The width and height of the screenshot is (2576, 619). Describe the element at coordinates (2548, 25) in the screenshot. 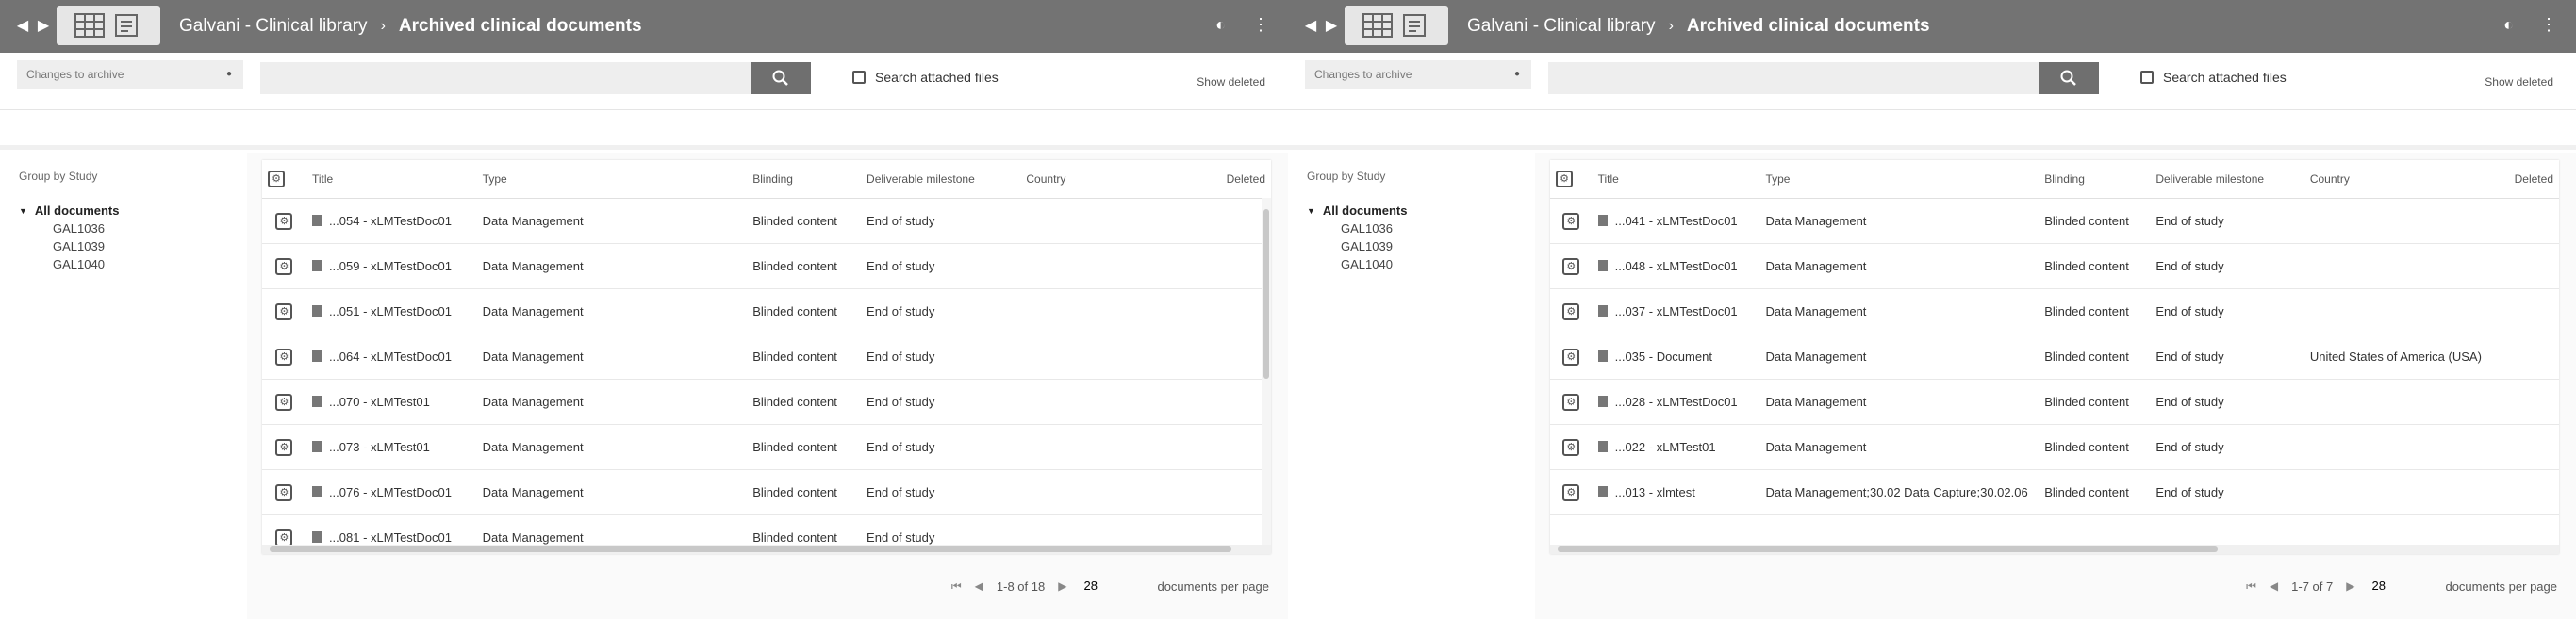

I see `more-vert-icon: ⋮` at that location.